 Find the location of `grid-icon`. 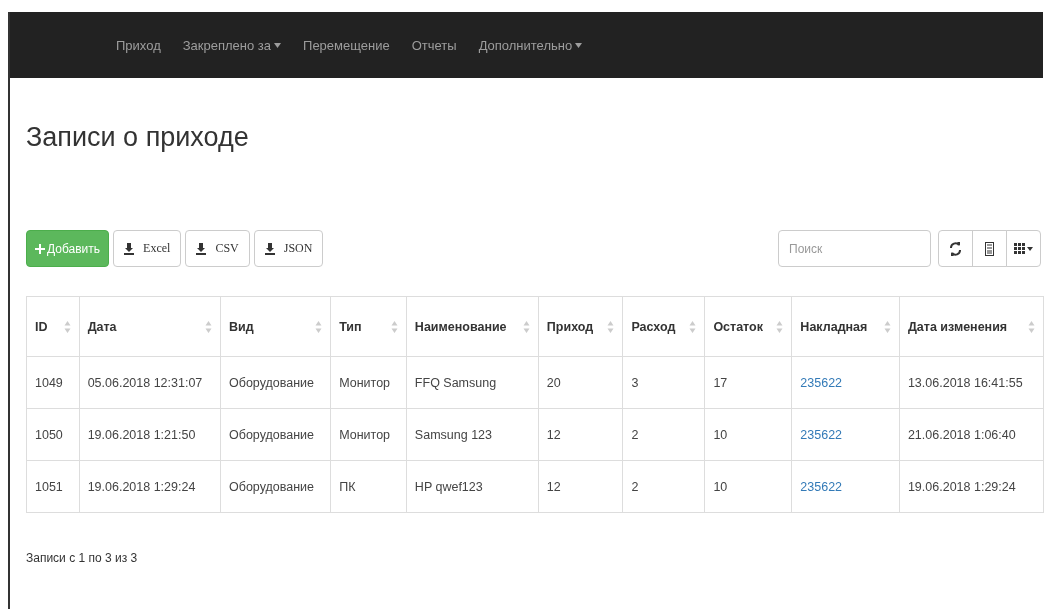

grid-icon is located at coordinates (1019, 248).